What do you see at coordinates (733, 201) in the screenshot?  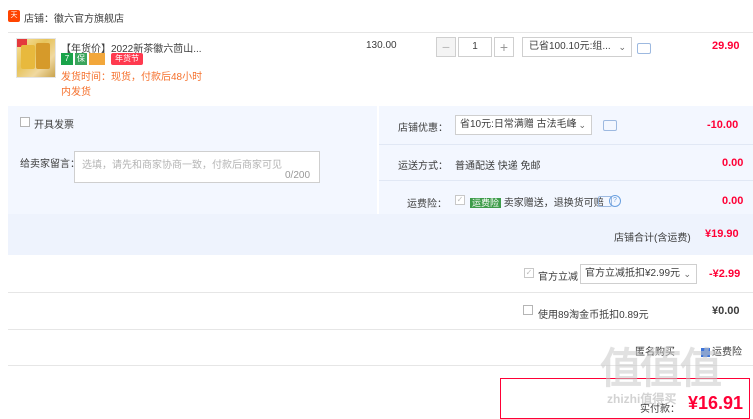 I see `insurance-fee: 0.00` at bounding box center [733, 201].